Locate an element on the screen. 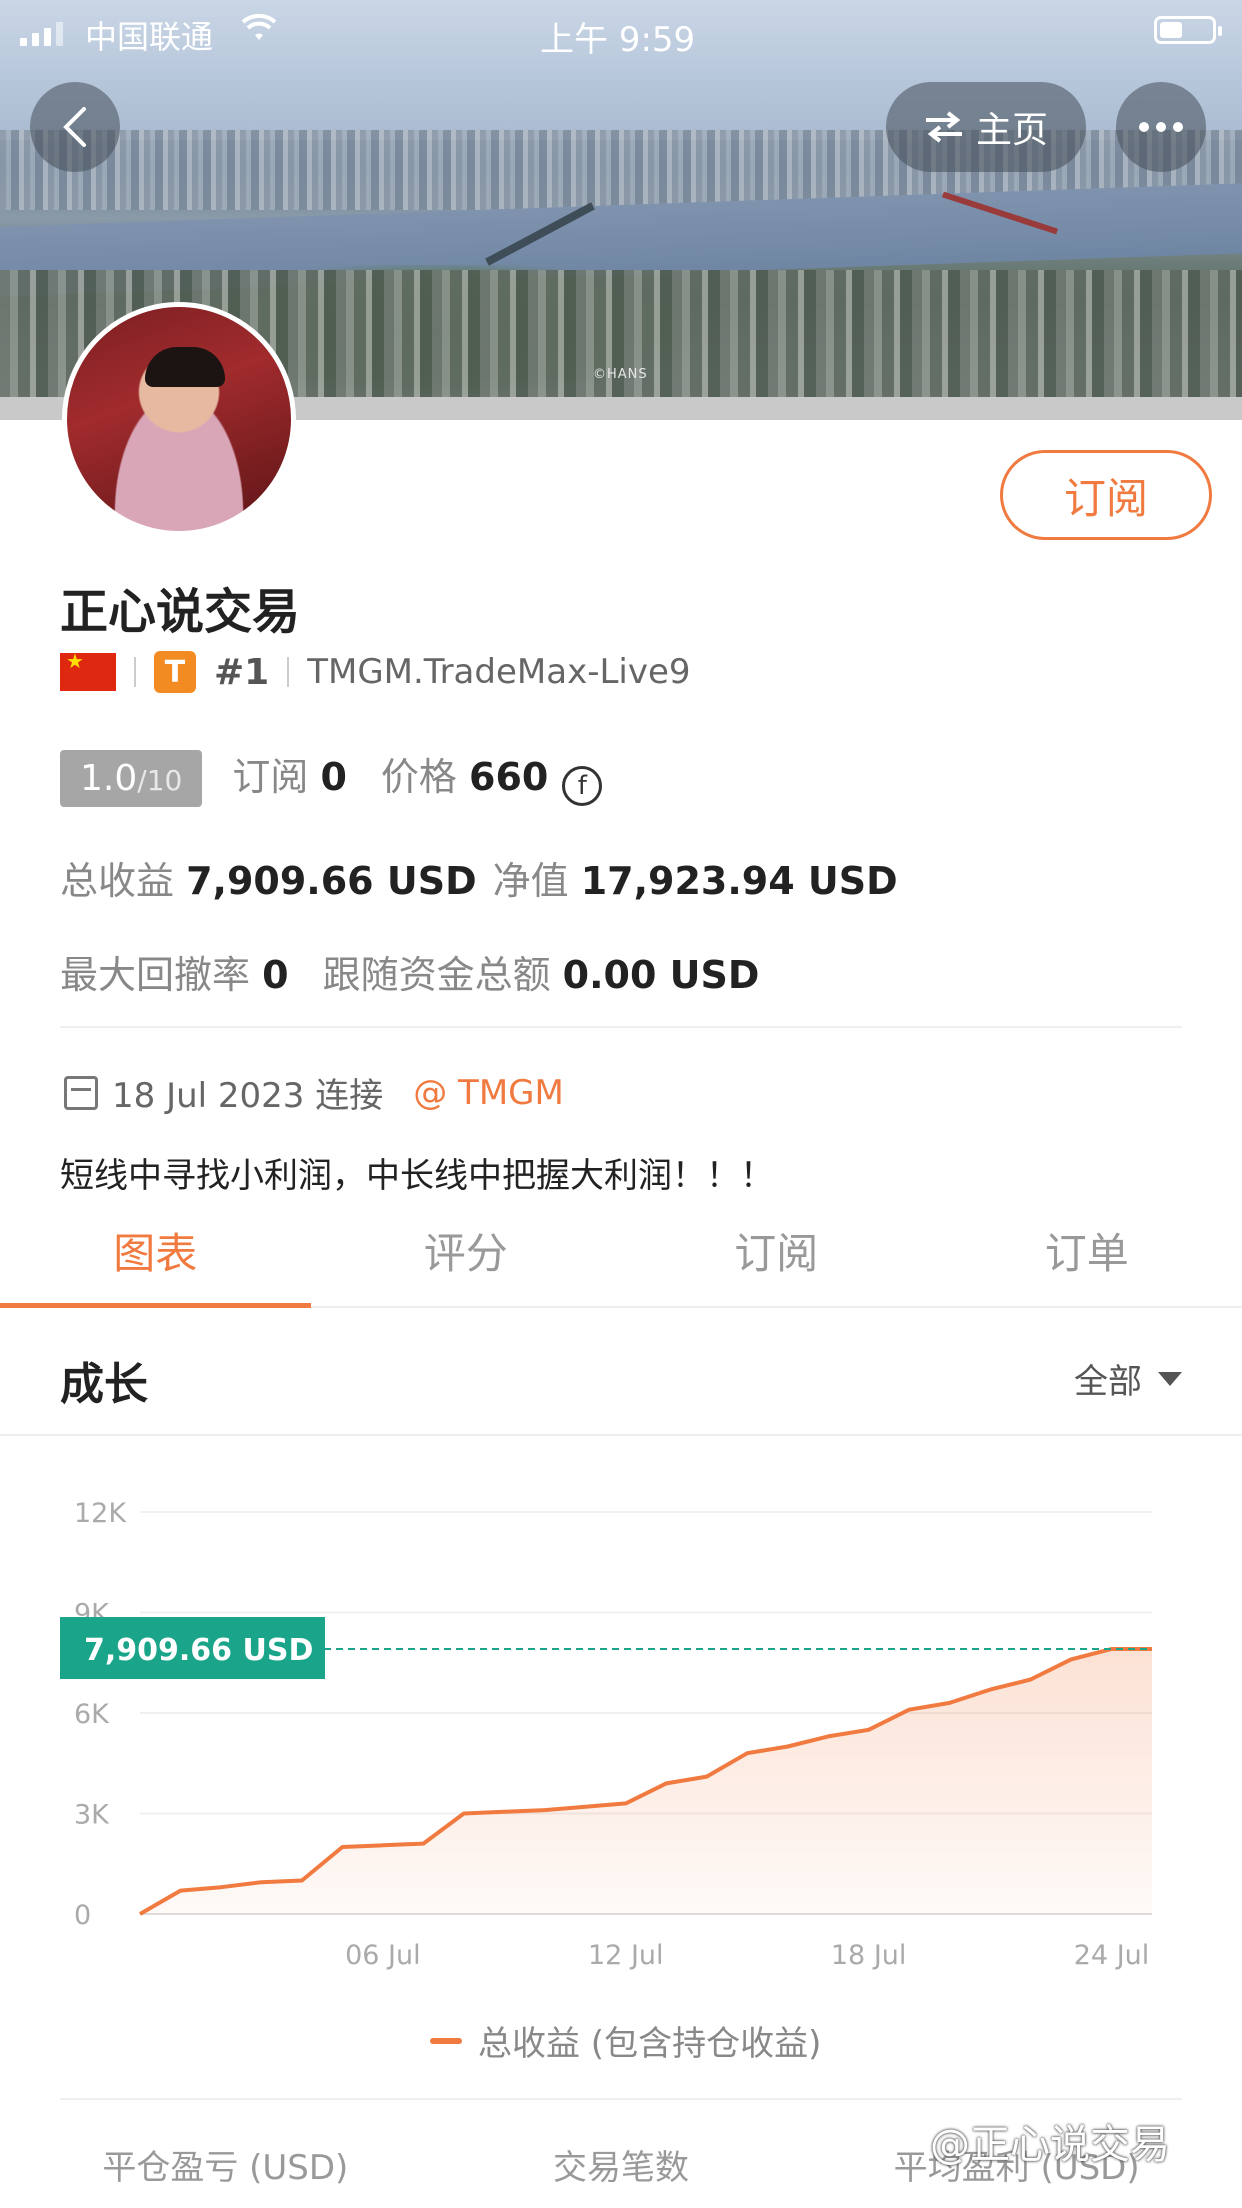 Image resolution: width=1242 pixels, height=2208 pixels. section-title: 成长 is located at coordinates (104, 1384).